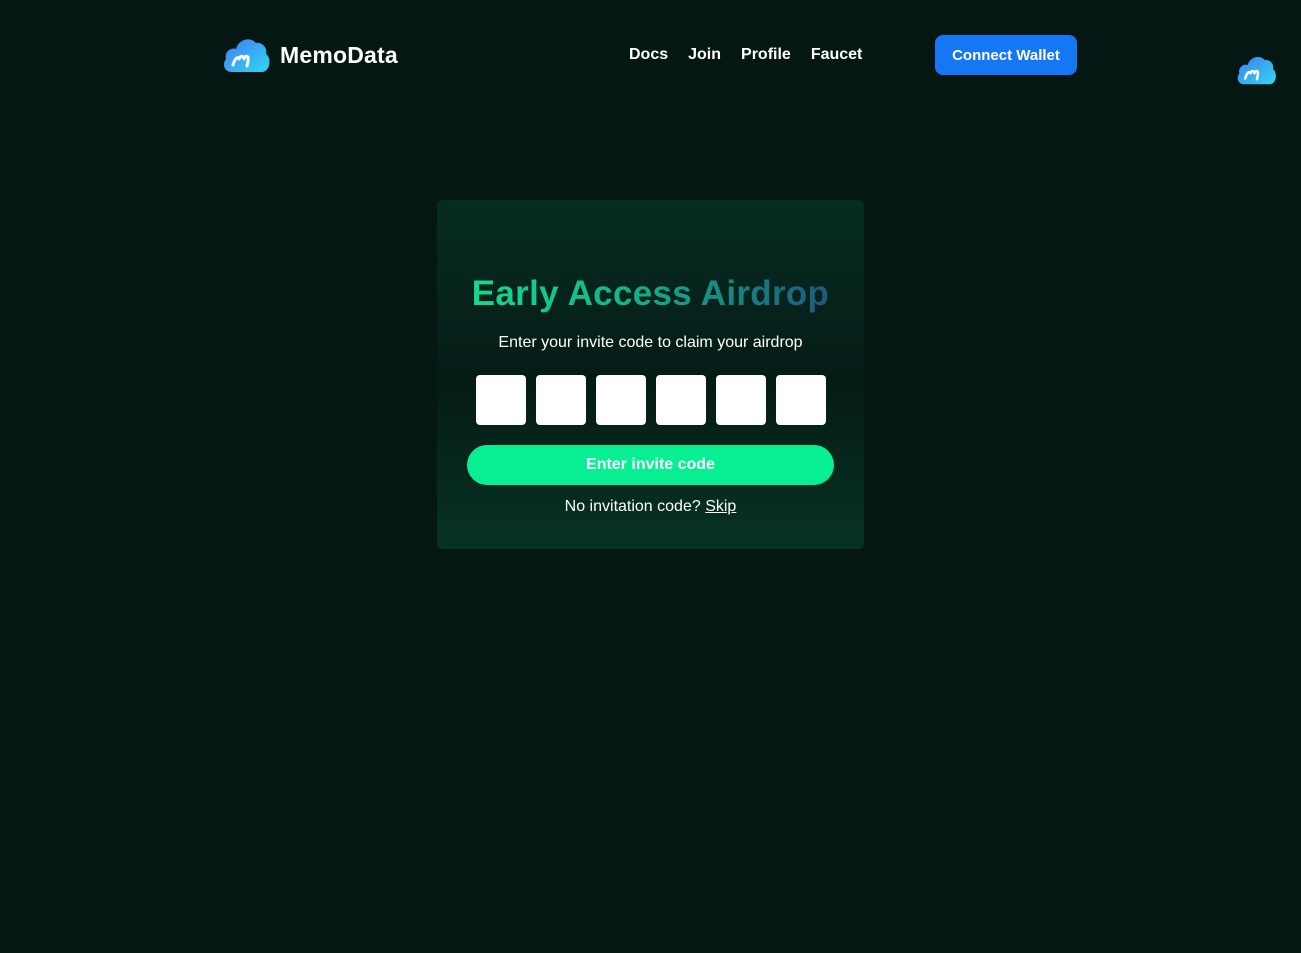  Describe the element at coordinates (1006, 55) in the screenshot. I see `connect-wallet-button: Connect Wallet` at that location.